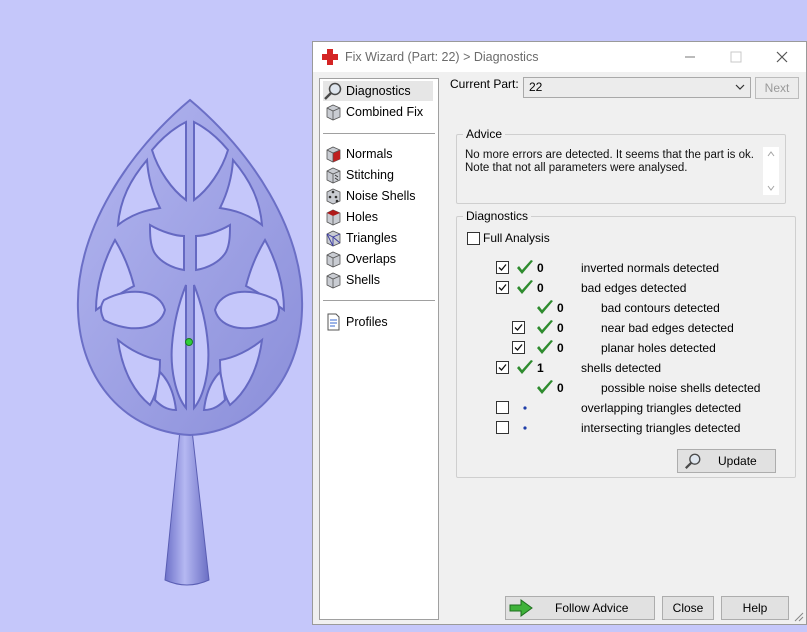 This screenshot has height=632, width=807. What do you see at coordinates (634, 288) in the screenshot?
I see `diagnostic-label: bad edges detected` at bounding box center [634, 288].